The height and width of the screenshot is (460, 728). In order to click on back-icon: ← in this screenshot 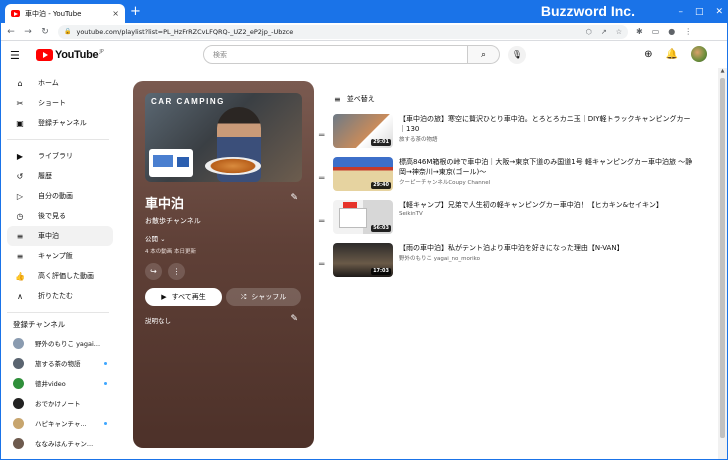, I will do `click(11, 32)`.